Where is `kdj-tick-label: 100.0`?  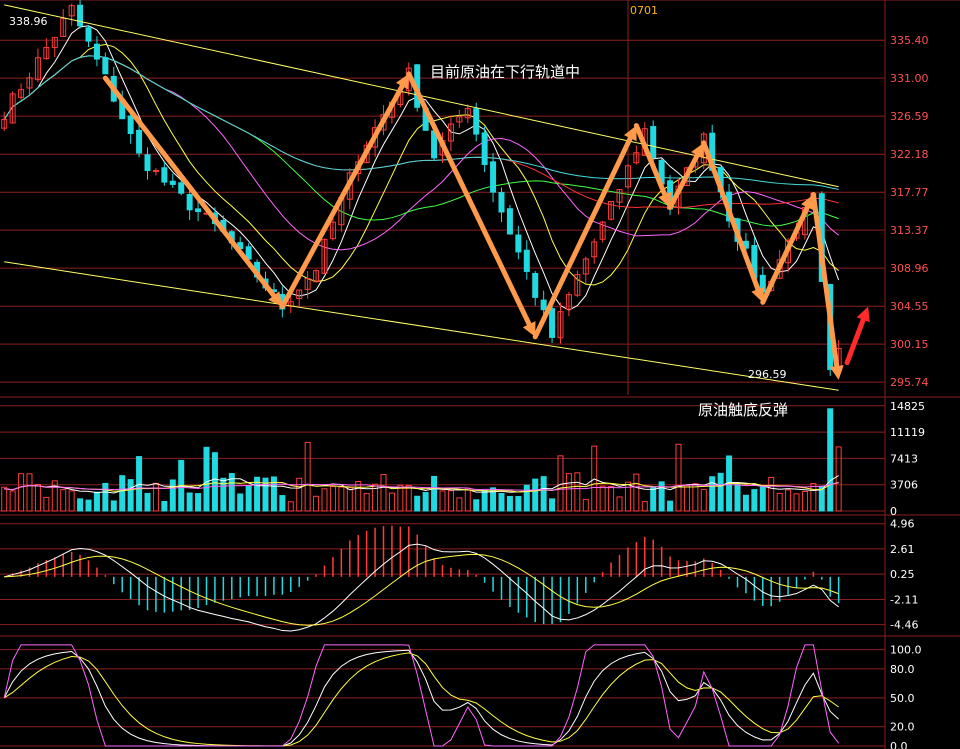
kdj-tick-label: 100.0 is located at coordinates (906, 650).